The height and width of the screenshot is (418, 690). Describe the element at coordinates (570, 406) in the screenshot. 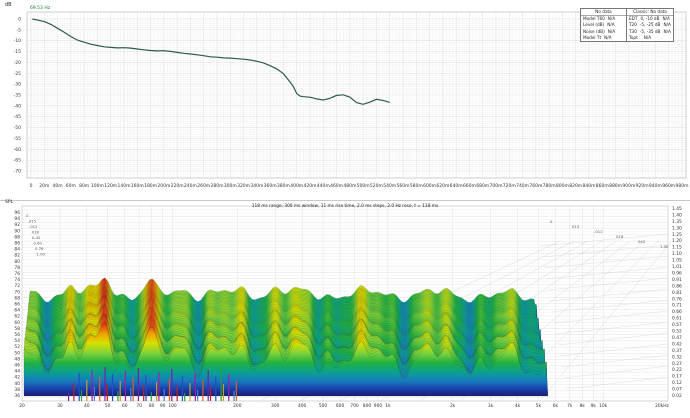

I see `waterfall-x-tick-label: 7k` at that location.